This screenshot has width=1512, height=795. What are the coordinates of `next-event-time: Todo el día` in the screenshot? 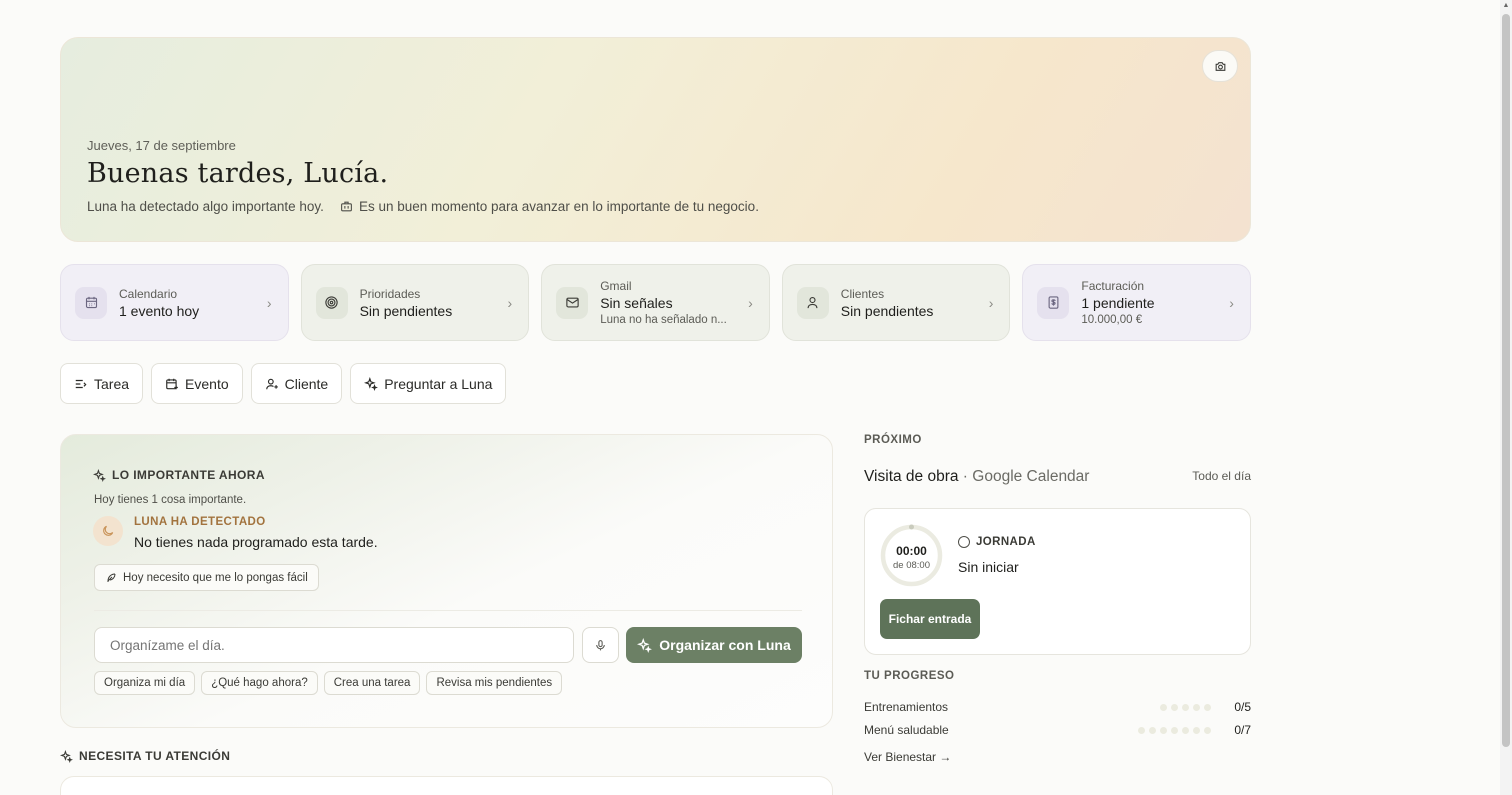 It's located at (1221, 476).